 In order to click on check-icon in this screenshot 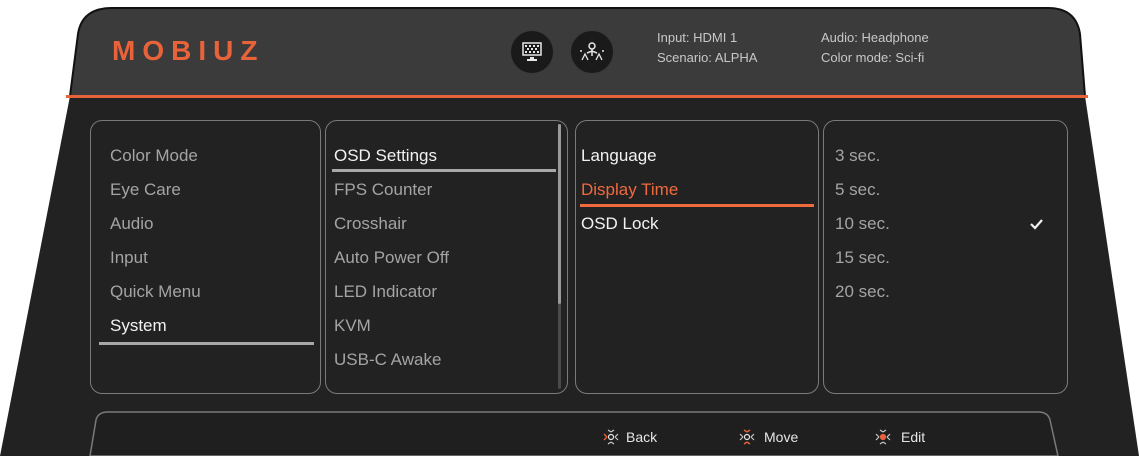, I will do `click(1036, 224)`.